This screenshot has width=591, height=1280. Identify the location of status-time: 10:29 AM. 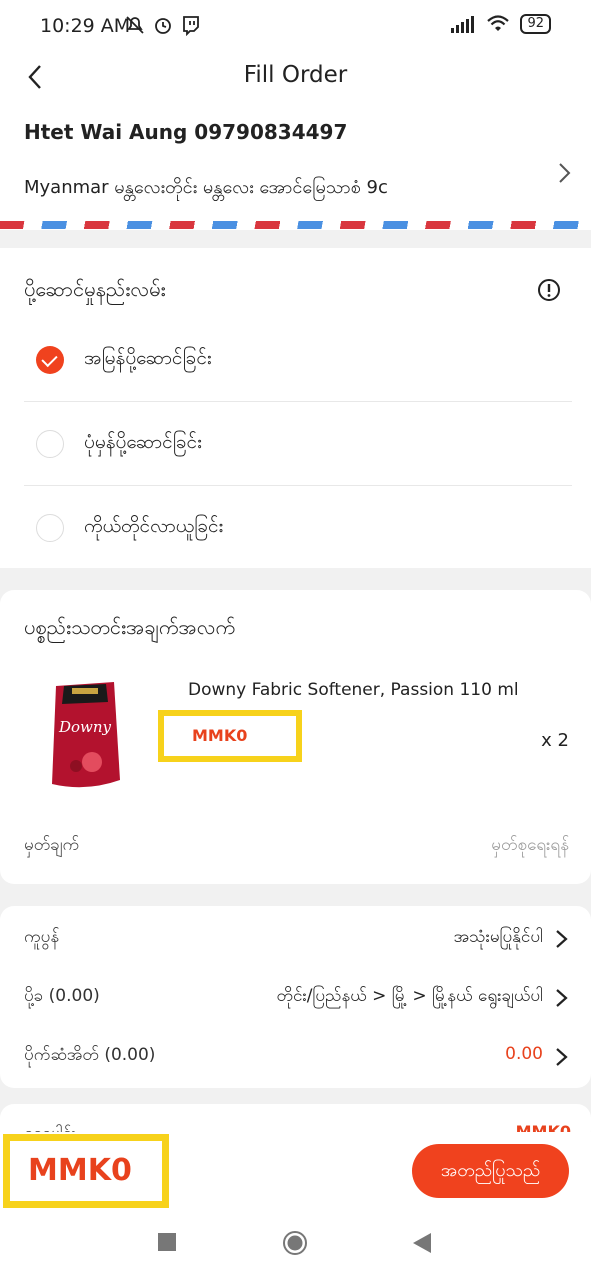
(85, 26).